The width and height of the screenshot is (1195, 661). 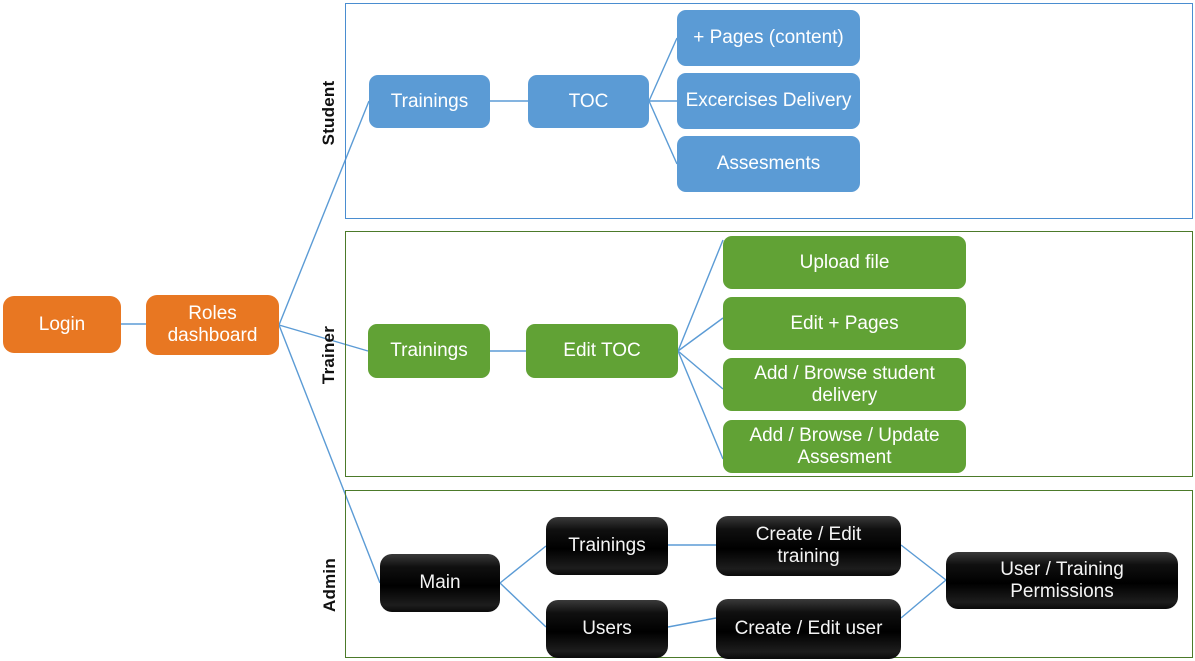 I want to click on node-trainer-add-browse-student-delivery: Add / Browse student delivery, so click(x=844, y=384).